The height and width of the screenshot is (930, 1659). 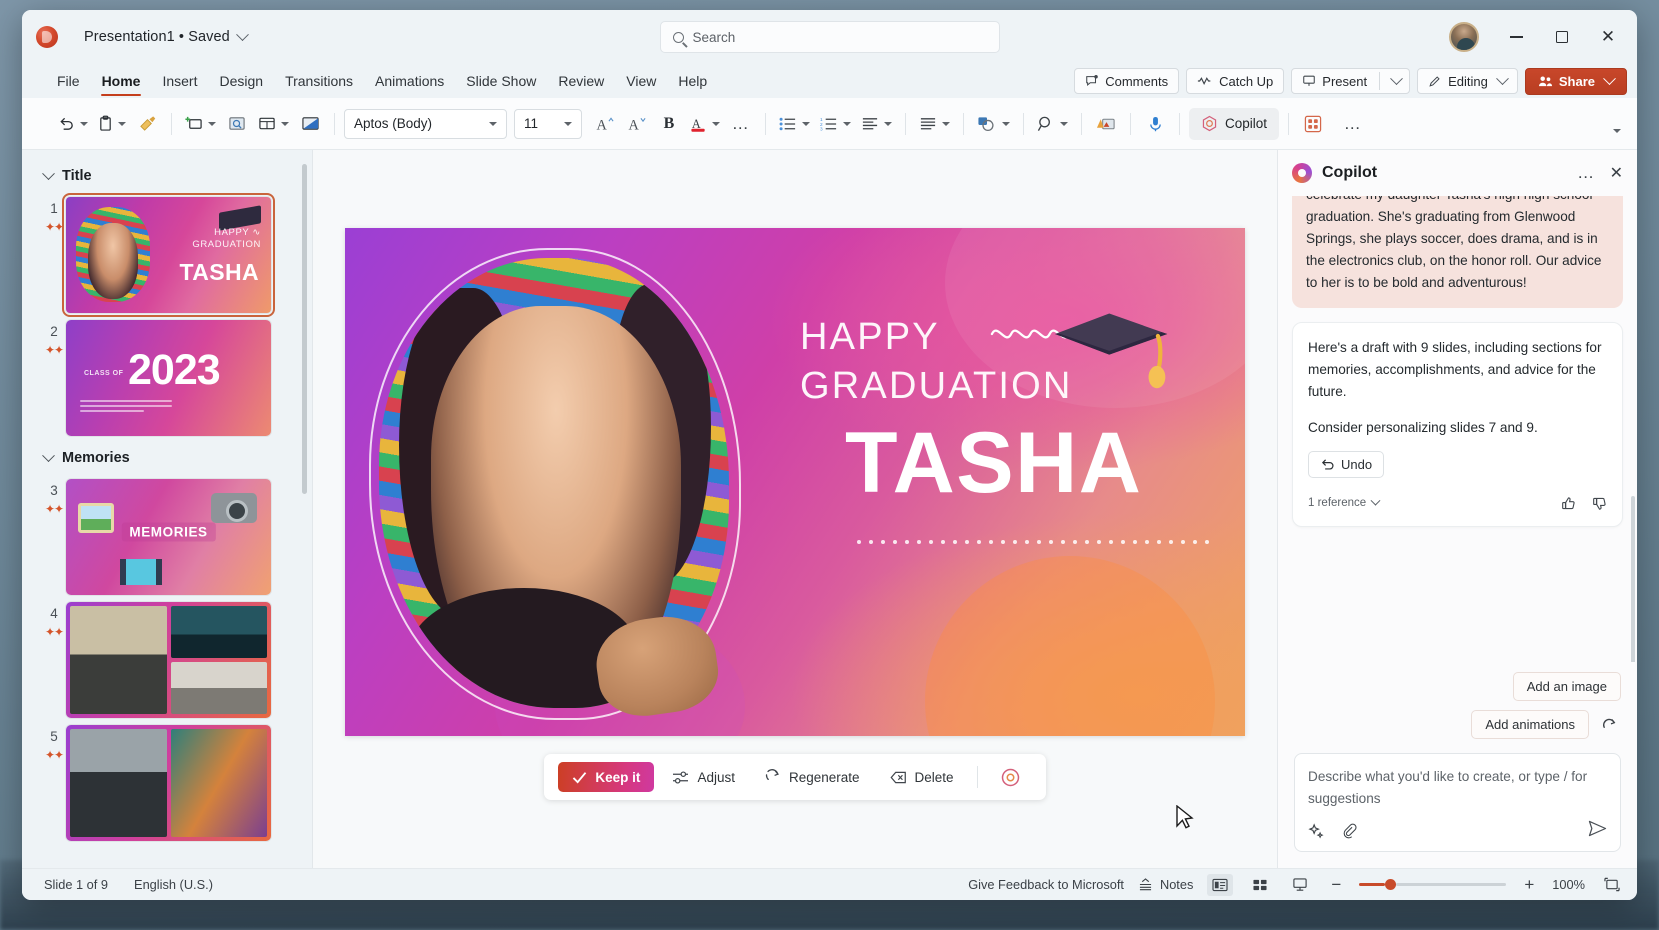 What do you see at coordinates (703, 777) in the screenshot?
I see `adjust-button: Adjust` at bounding box center [703, 777].